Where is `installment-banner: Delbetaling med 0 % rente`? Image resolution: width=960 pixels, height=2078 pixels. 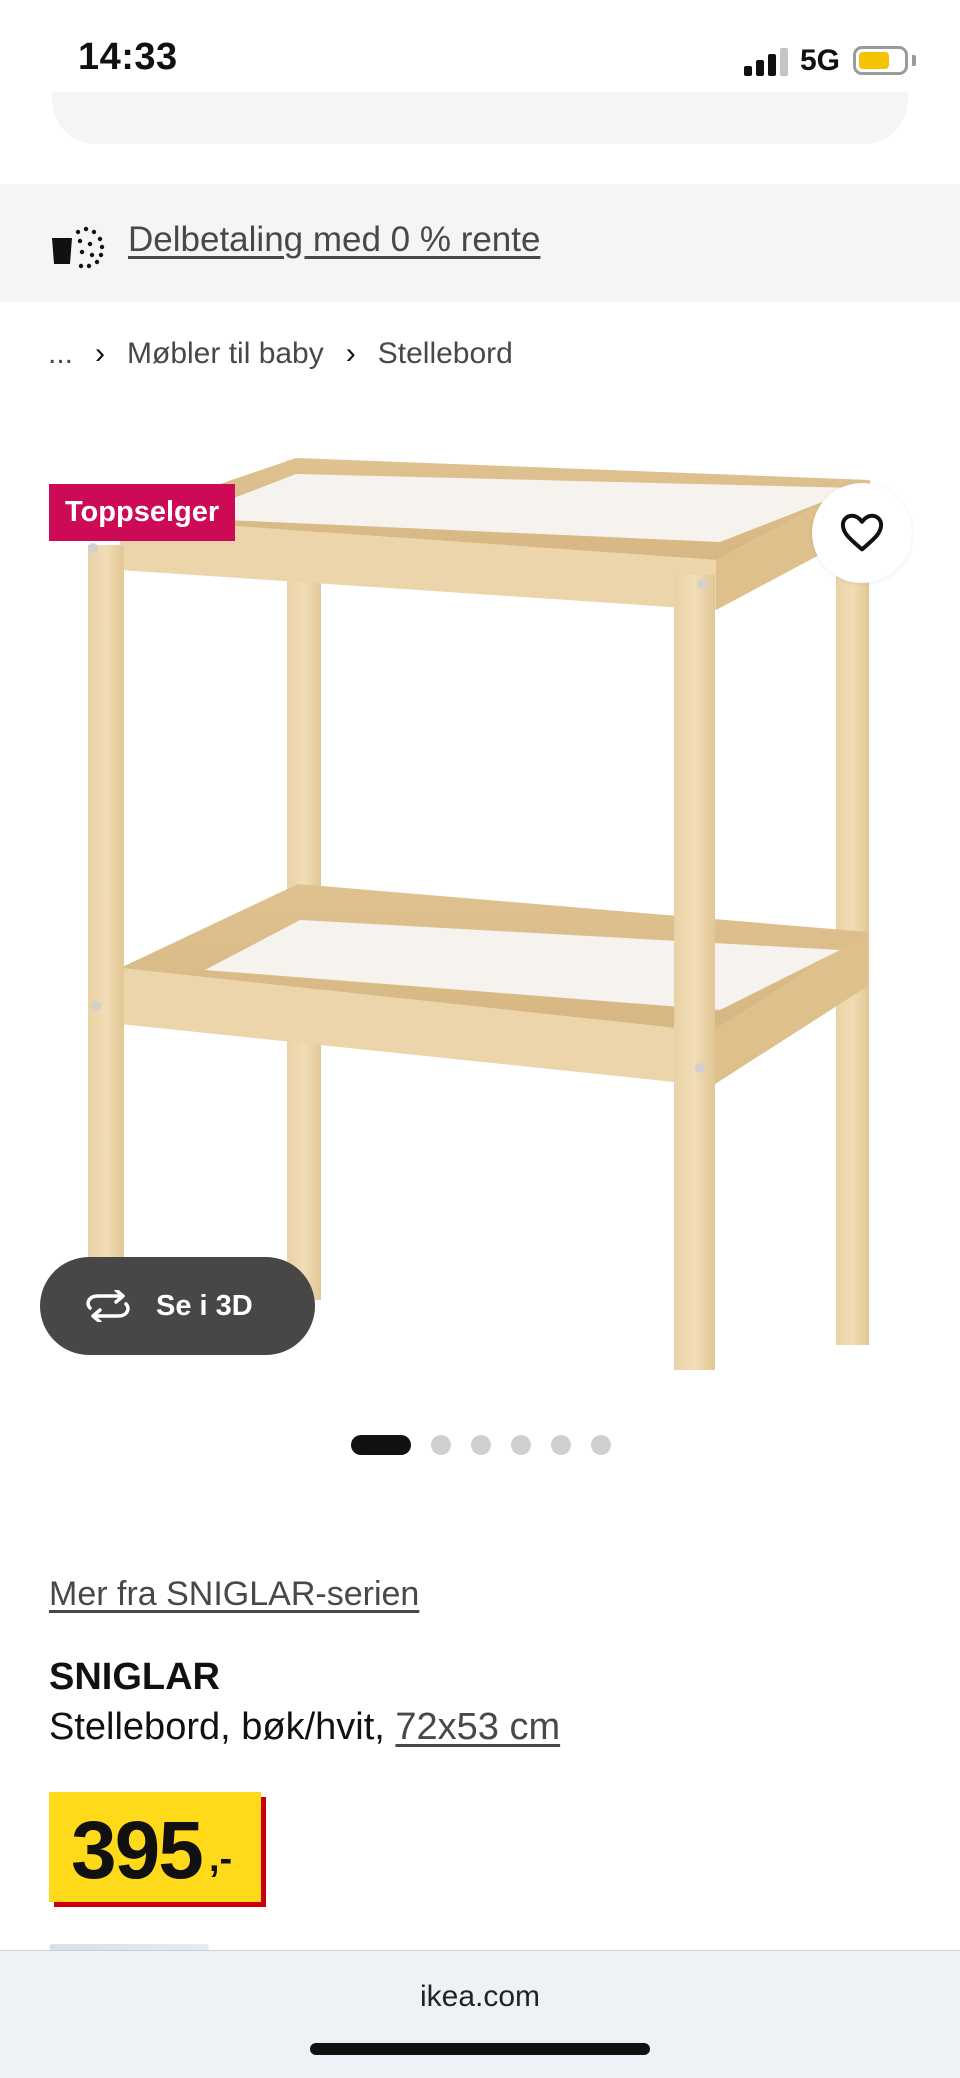
installment-banner: Delbetaling med 0 % rente is located at coordinates (480, 243).